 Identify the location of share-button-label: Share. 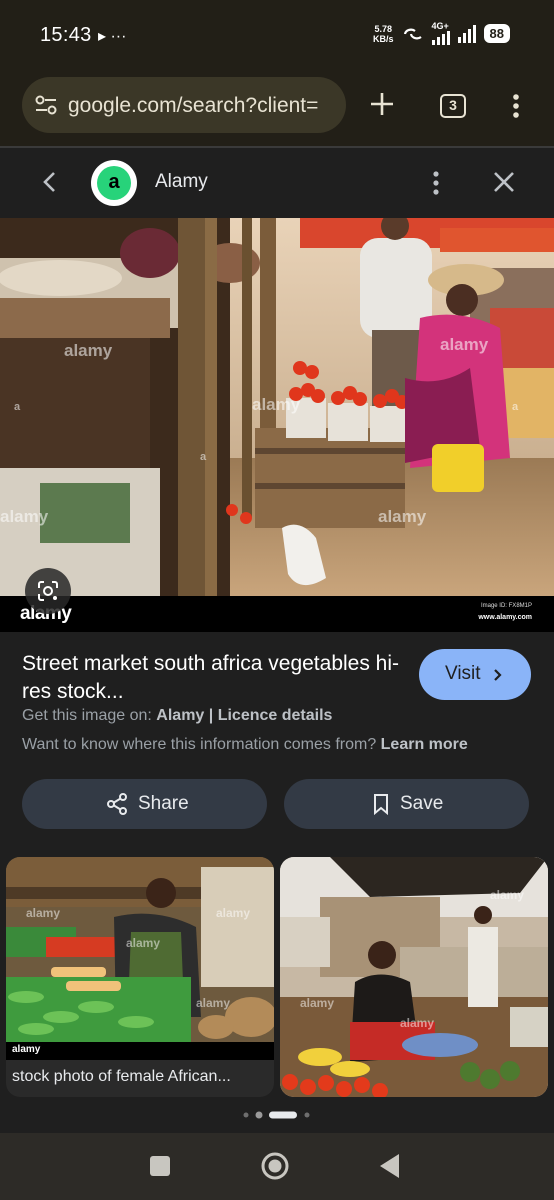
(163, 803).